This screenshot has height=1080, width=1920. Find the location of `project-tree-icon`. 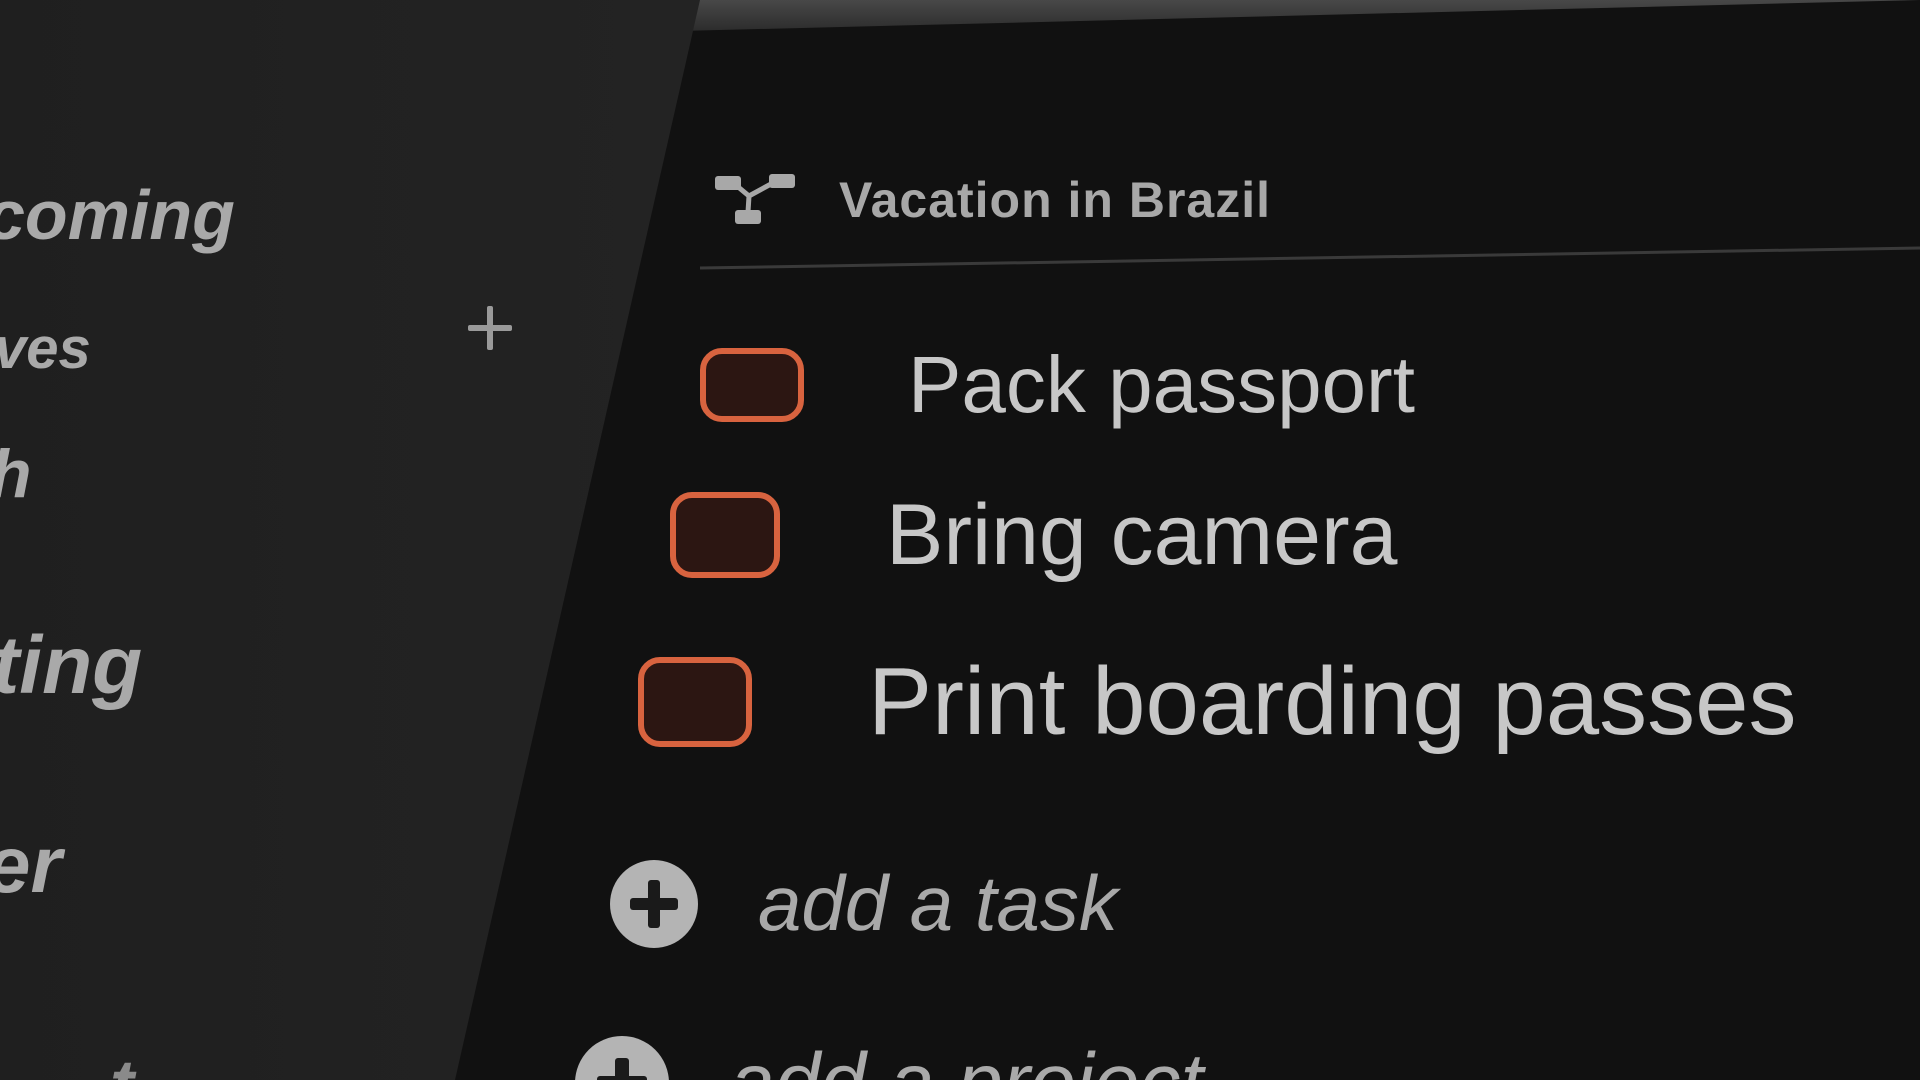

project-tree-icon is located at coordinates (755, 199).